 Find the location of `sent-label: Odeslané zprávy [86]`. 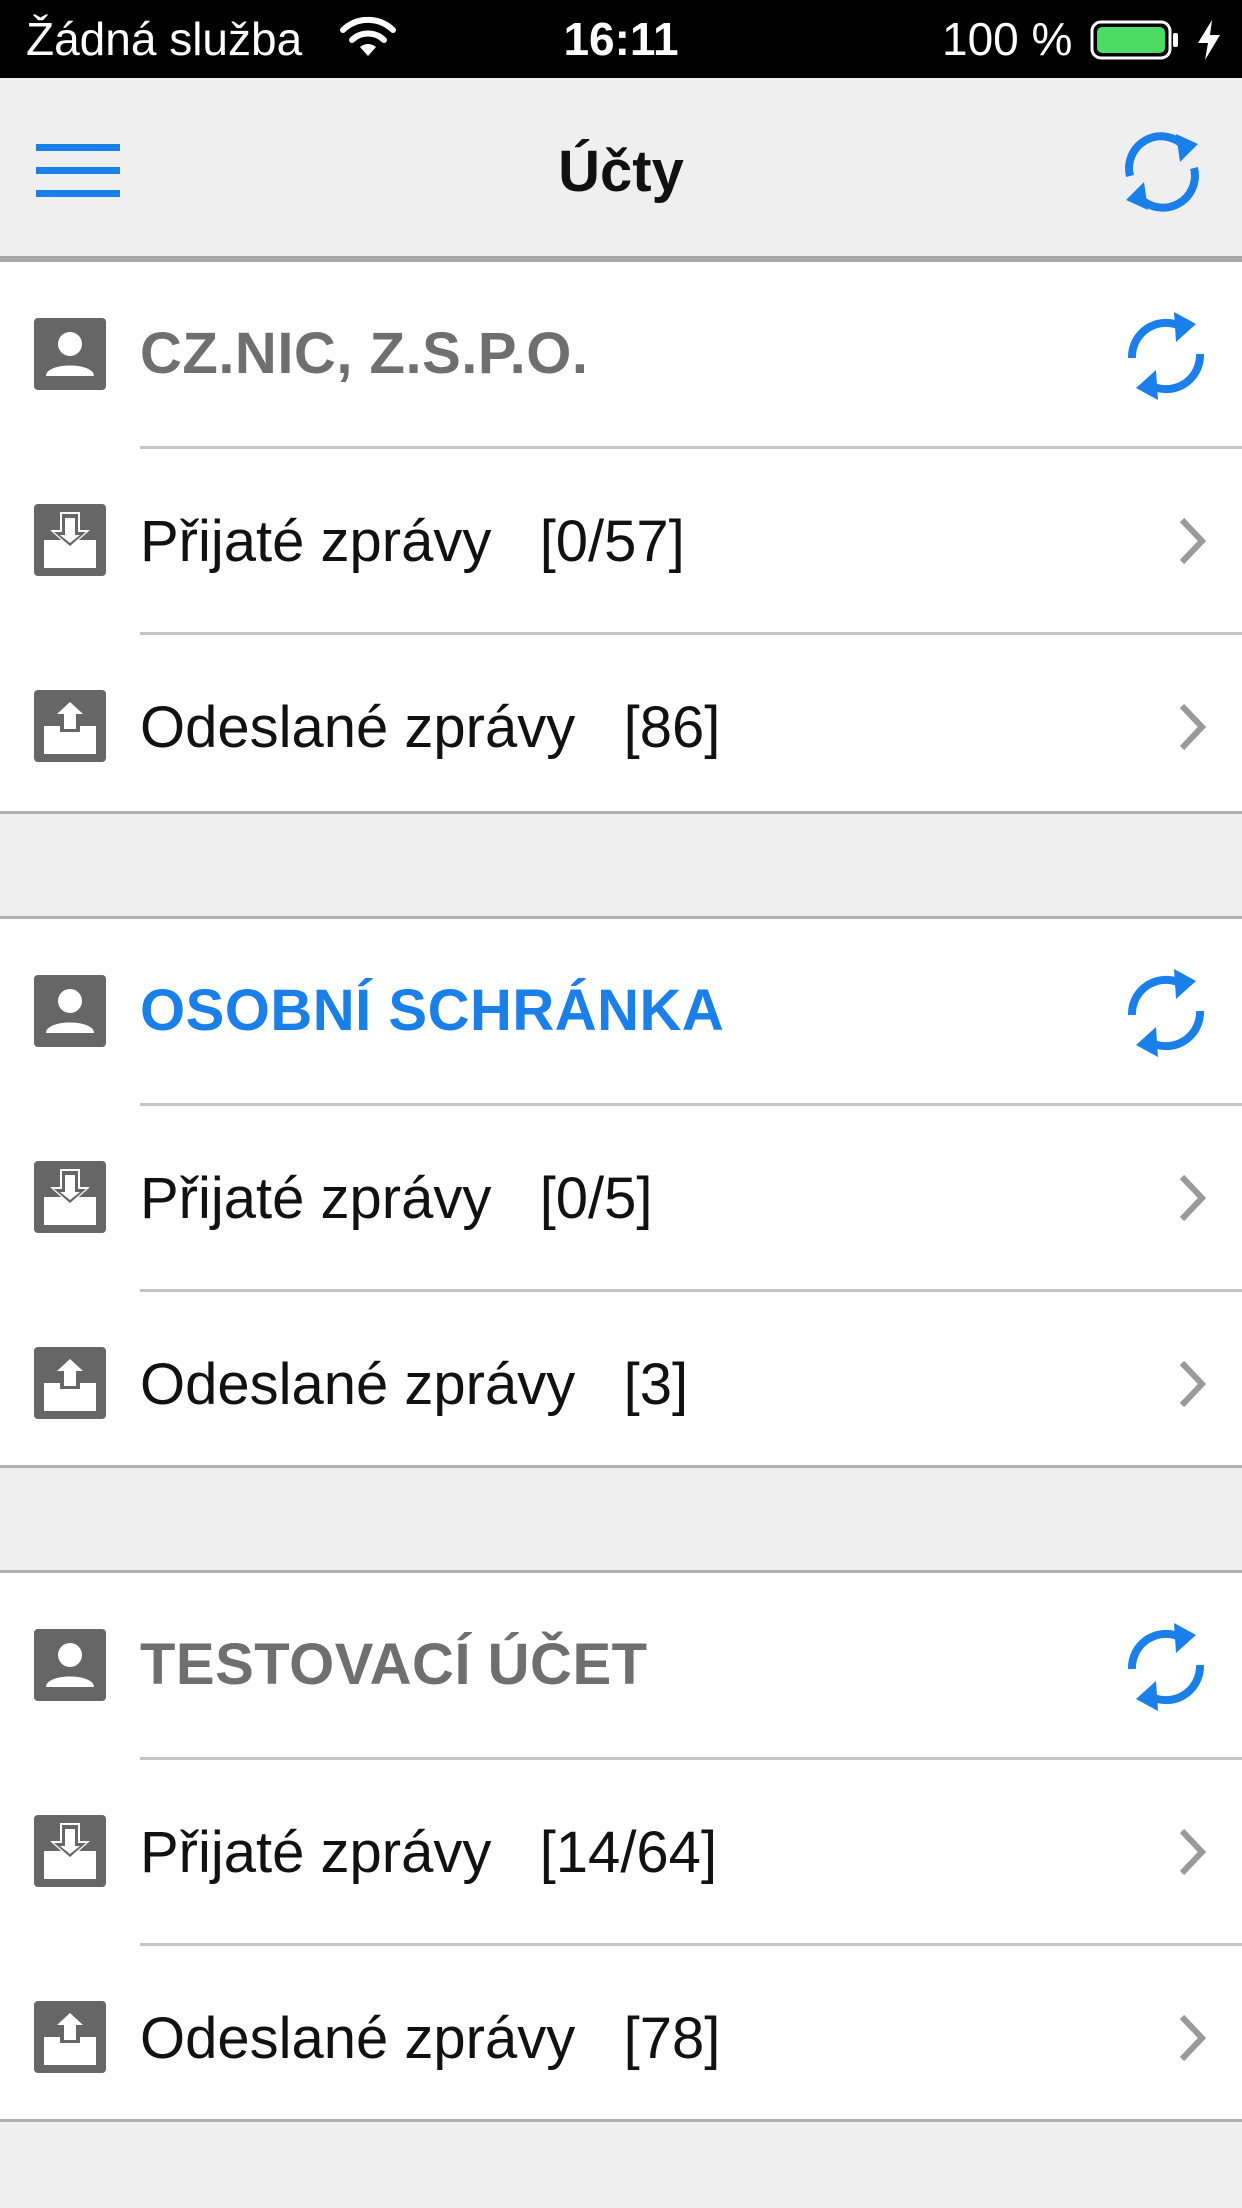

sent-label: Odeslané zprávy [86] is located at coordinates (430, 728).